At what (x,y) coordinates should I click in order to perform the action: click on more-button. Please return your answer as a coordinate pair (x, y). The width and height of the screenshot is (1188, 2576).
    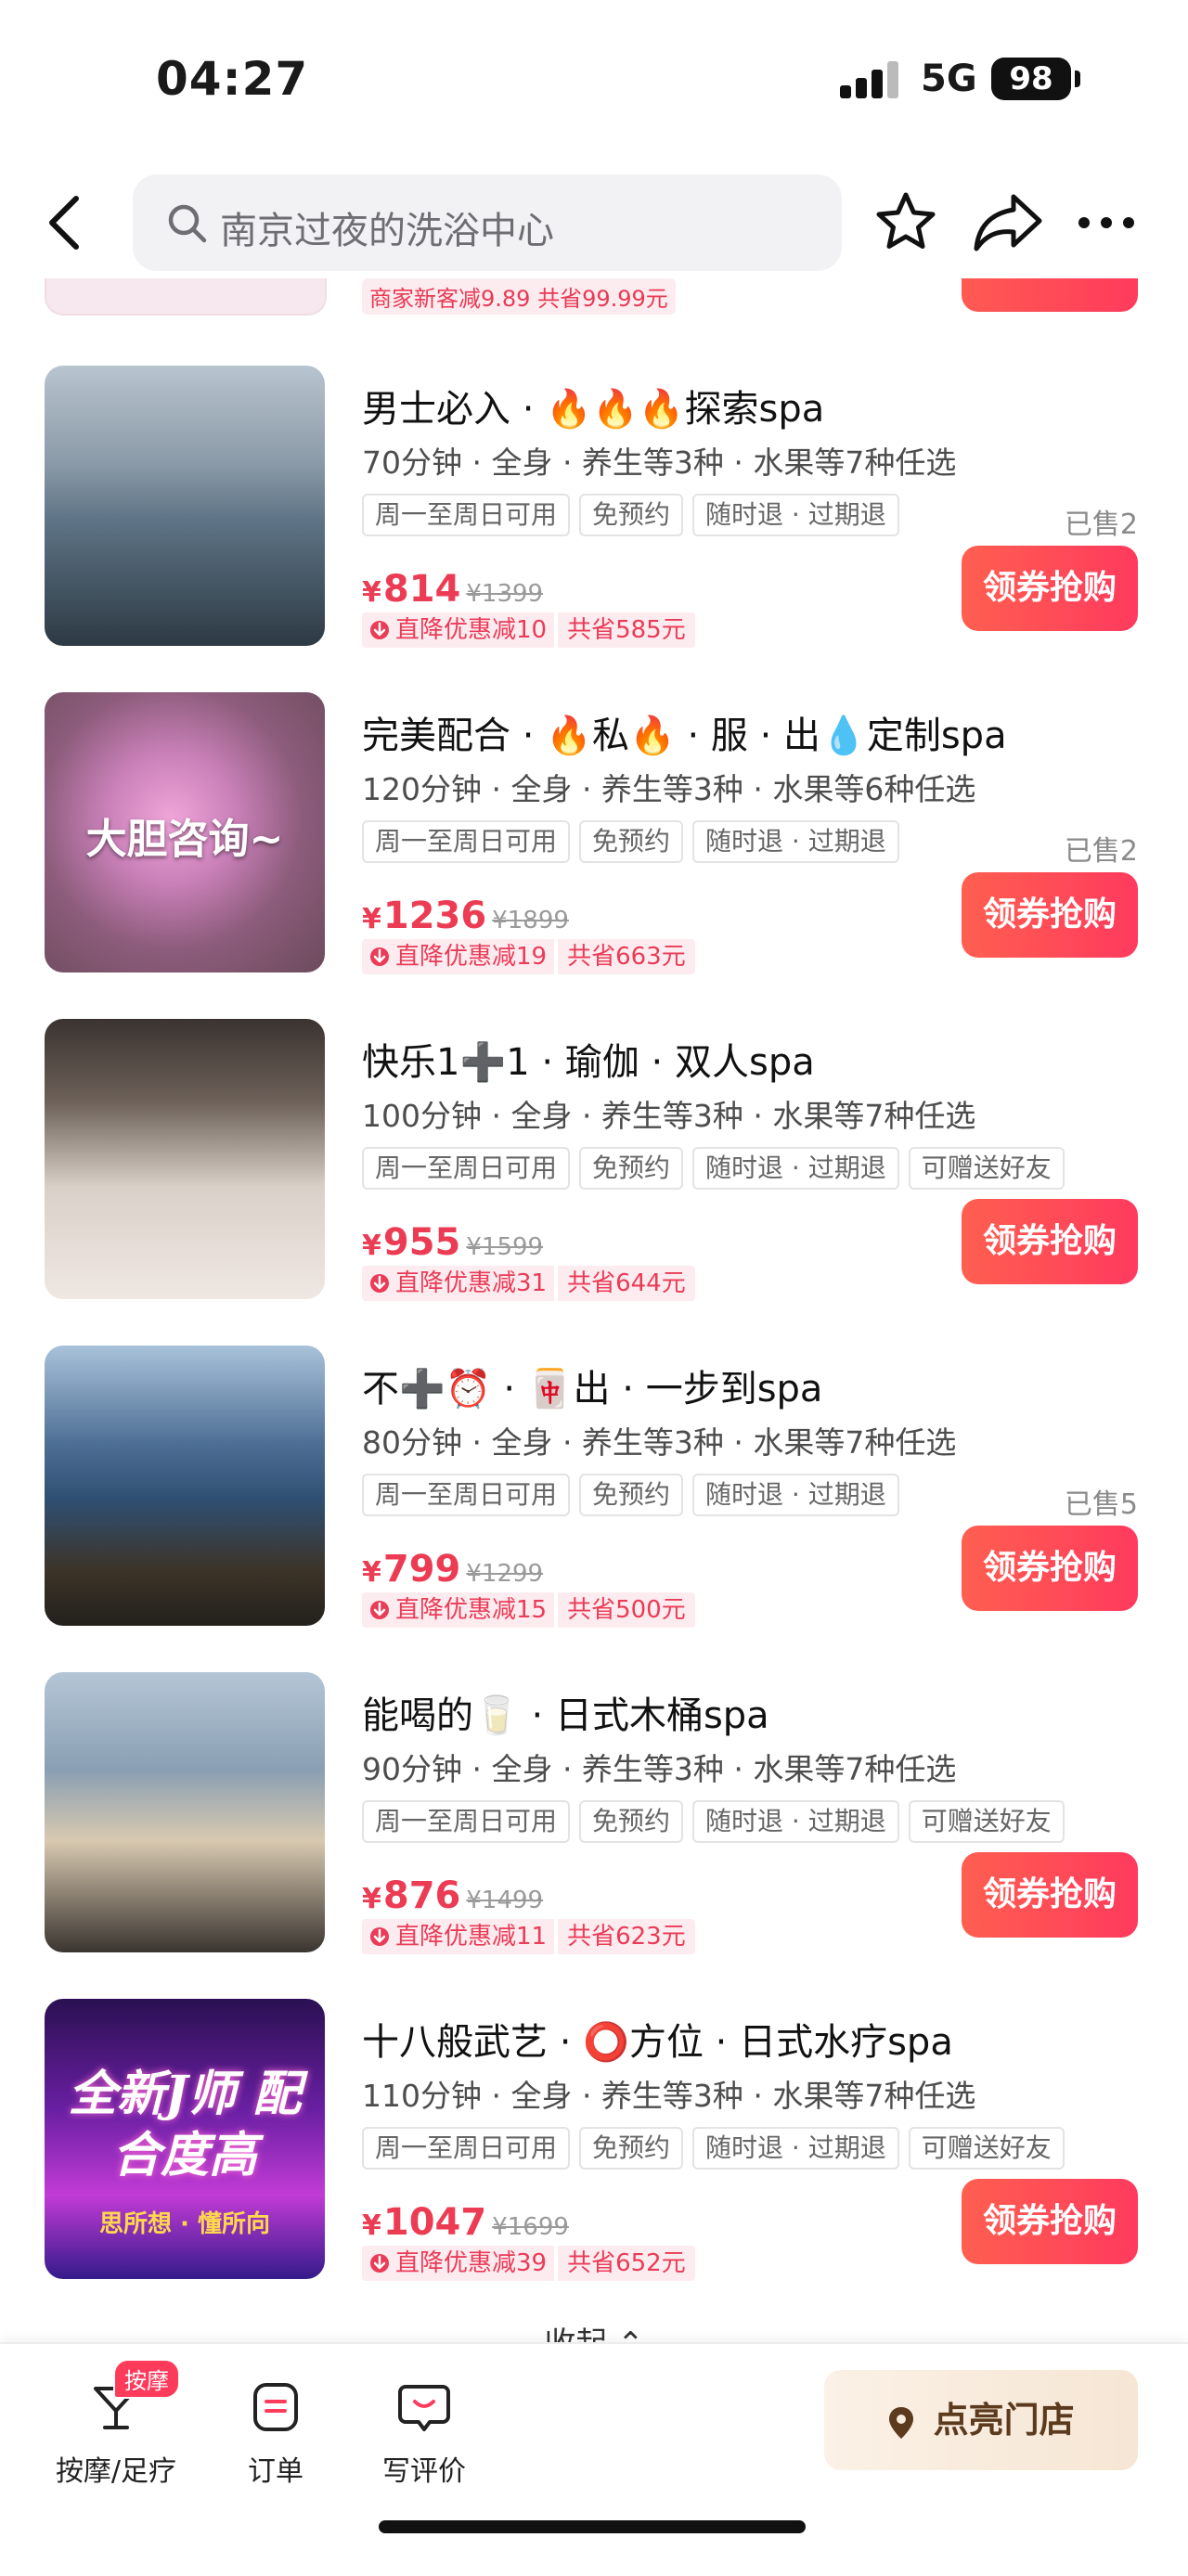
    Looking at the image, I should click on (1106, 222).